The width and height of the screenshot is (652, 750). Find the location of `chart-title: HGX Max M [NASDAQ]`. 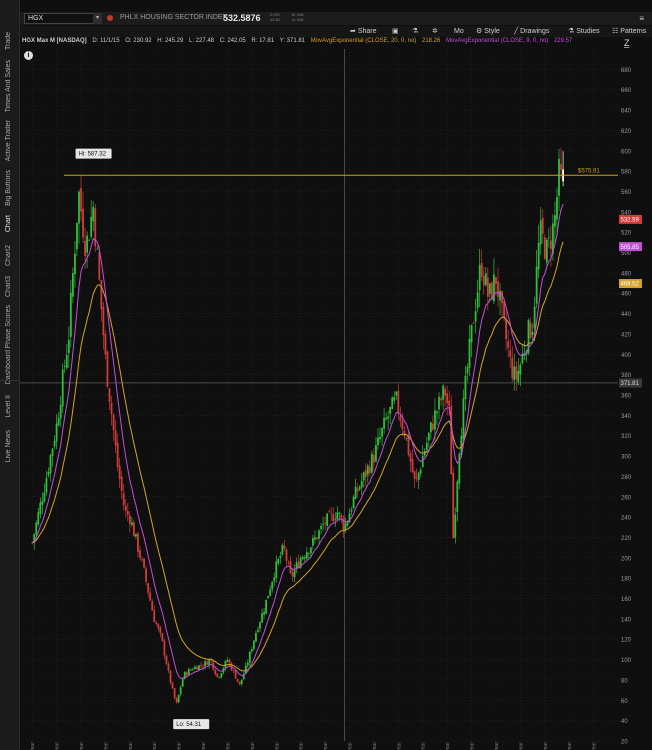

chart-title: HGX Max M [NASDAQ] is located at coordinates (54, 41).